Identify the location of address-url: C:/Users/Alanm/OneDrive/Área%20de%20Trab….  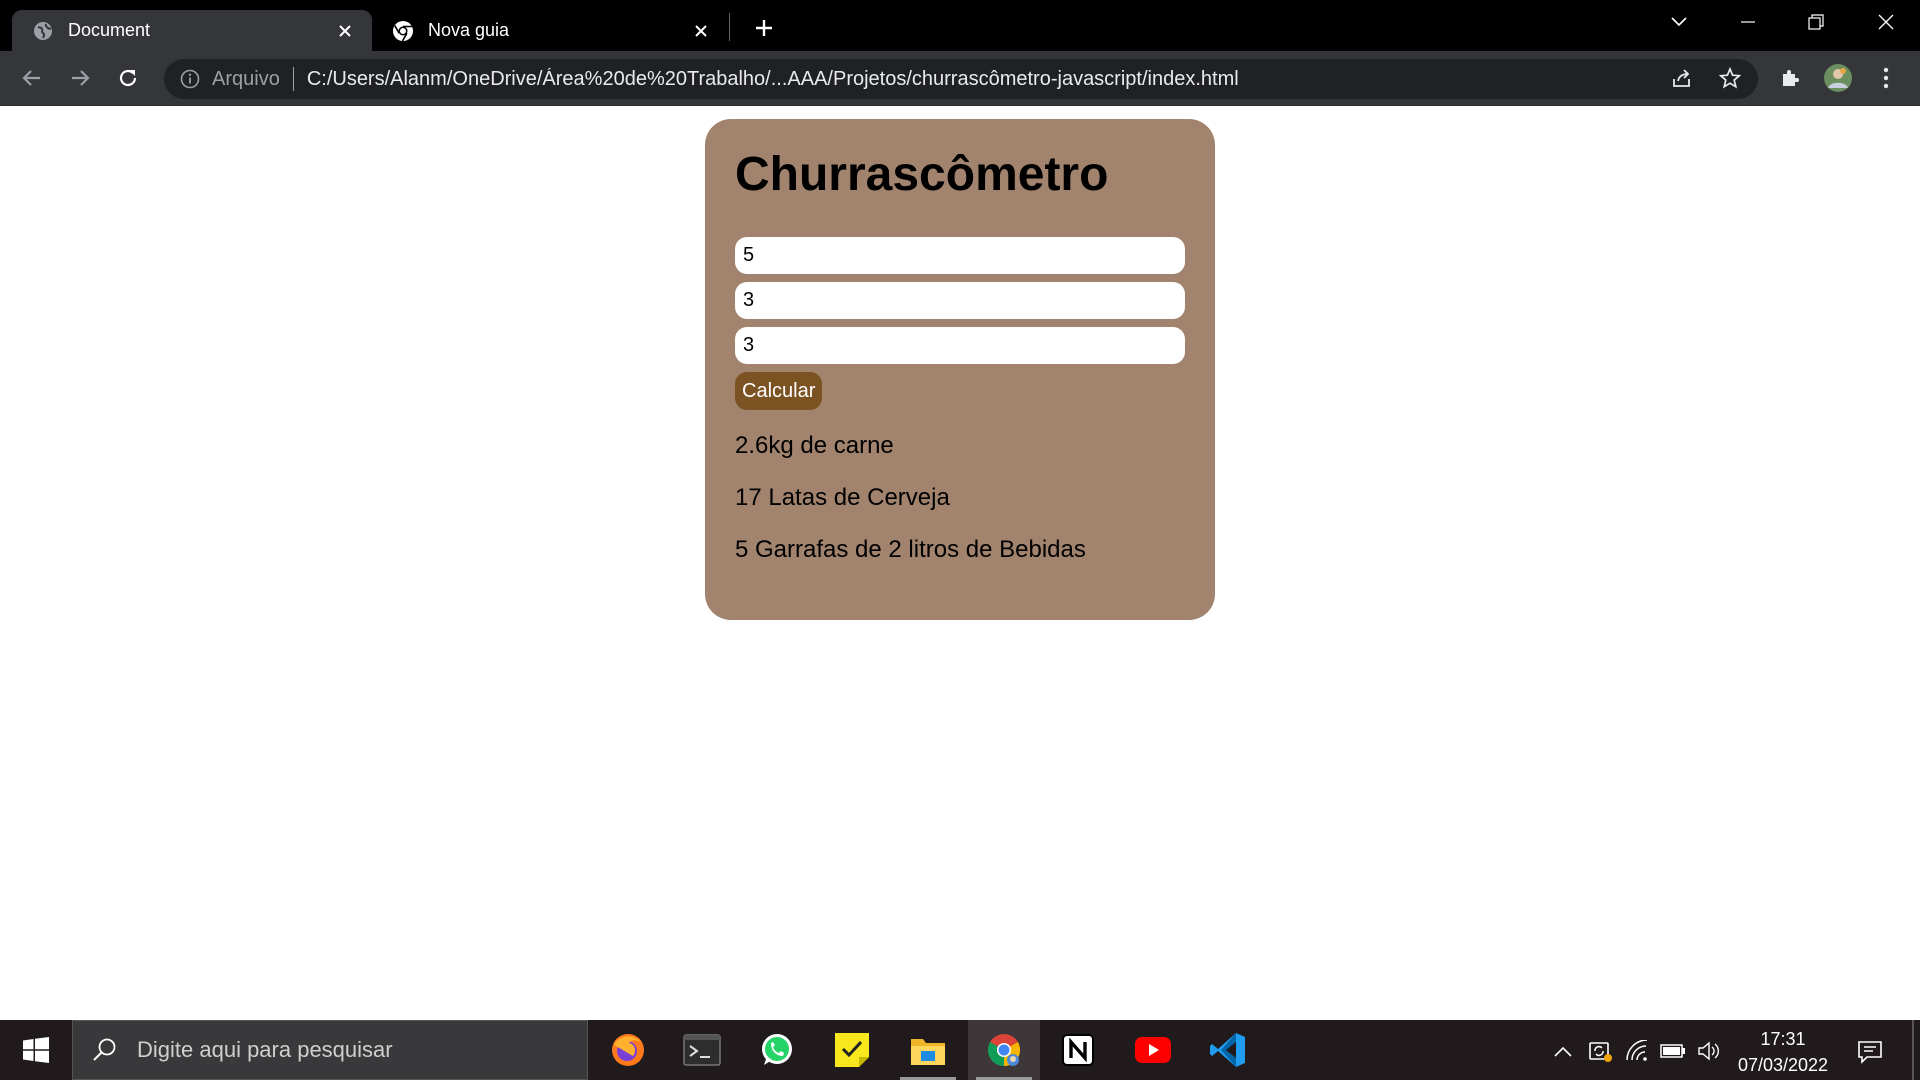
(1032, 79).